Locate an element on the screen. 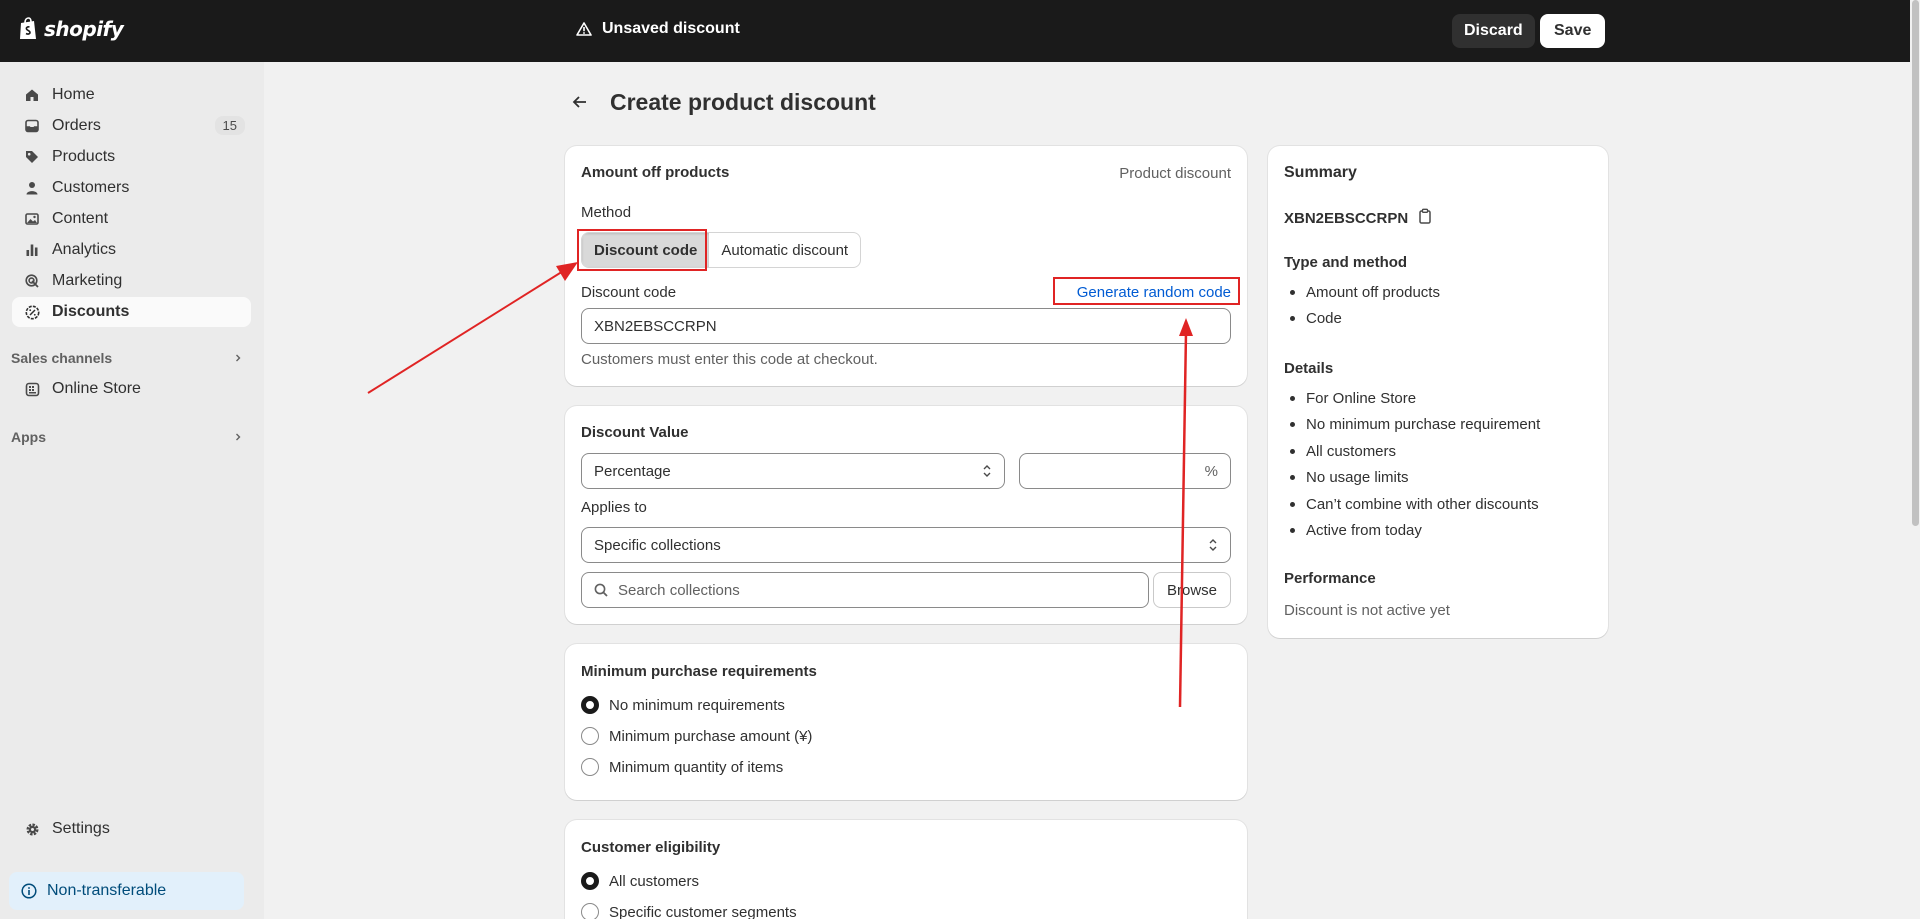 The image size is (1920, 919). discount-value-title: Discount Value is located at coordinates (635, 432).